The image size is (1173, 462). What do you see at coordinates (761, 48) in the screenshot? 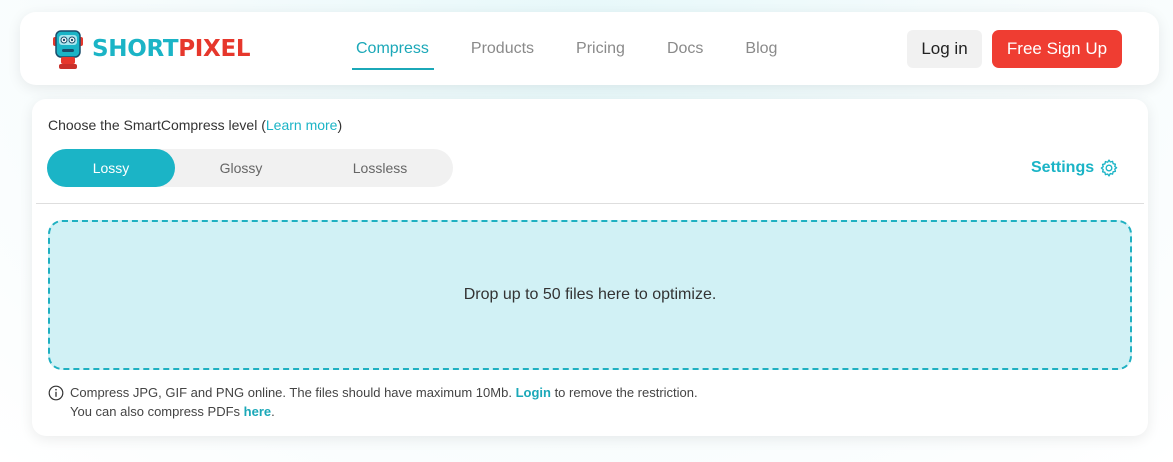
I see `nav-item-blog: Blog` at bounding box center [761, 48].